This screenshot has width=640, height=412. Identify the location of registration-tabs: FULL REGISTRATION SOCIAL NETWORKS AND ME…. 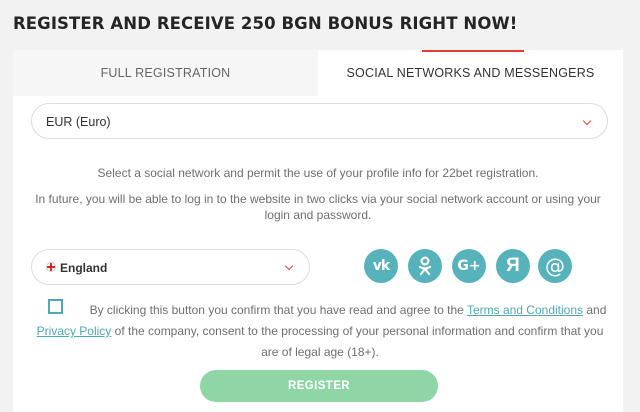
(318, 73).